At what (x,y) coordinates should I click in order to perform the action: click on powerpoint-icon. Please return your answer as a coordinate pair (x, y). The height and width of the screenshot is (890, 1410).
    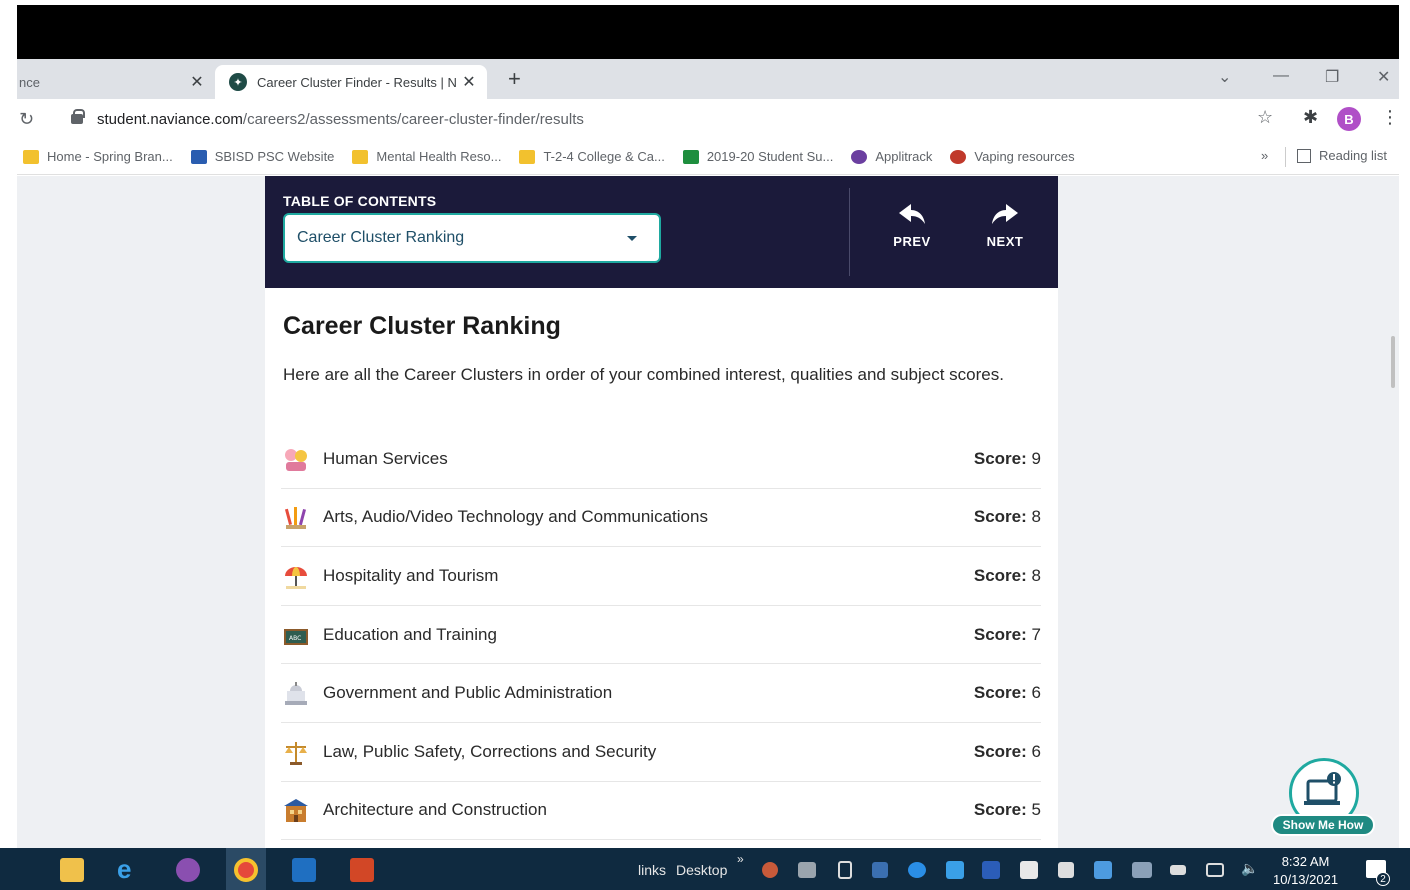
    Looking at the image, I should click on (362, 870).